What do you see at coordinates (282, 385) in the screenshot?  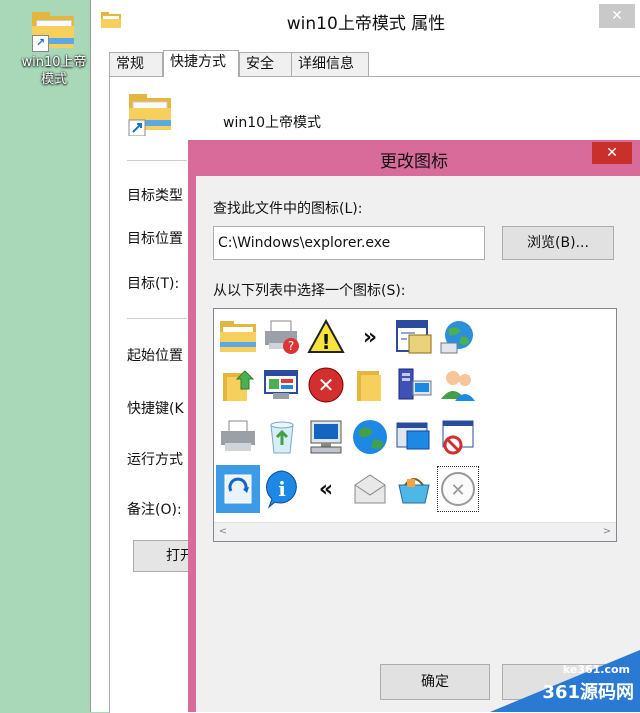 I see `control-panel-icon` at bounding box center [282, 385].